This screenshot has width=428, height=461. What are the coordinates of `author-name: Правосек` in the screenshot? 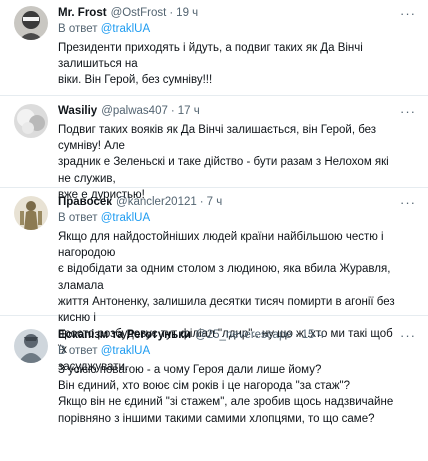 It's located at (85, 202).